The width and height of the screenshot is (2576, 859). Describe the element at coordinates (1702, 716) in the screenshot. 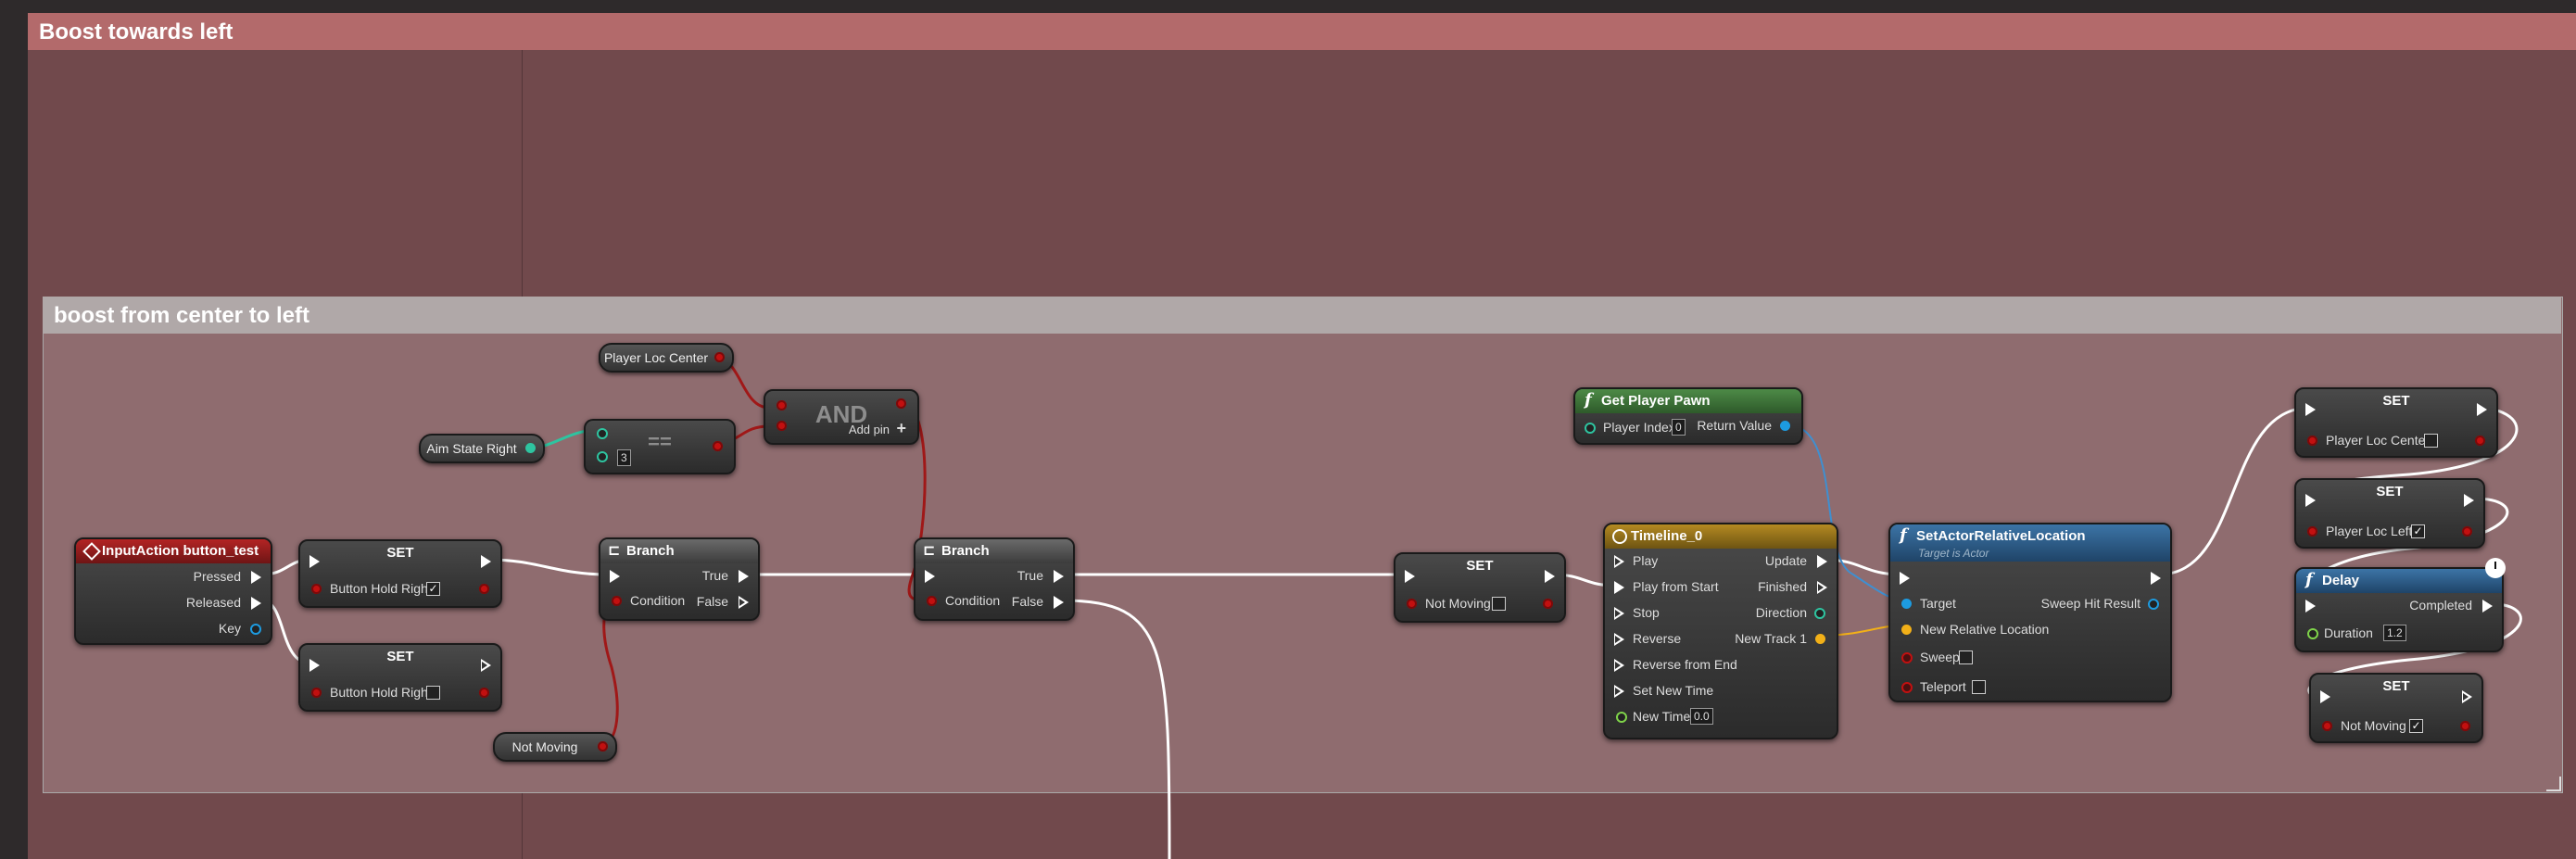

I see `new-time-value: 0.0` at that location.